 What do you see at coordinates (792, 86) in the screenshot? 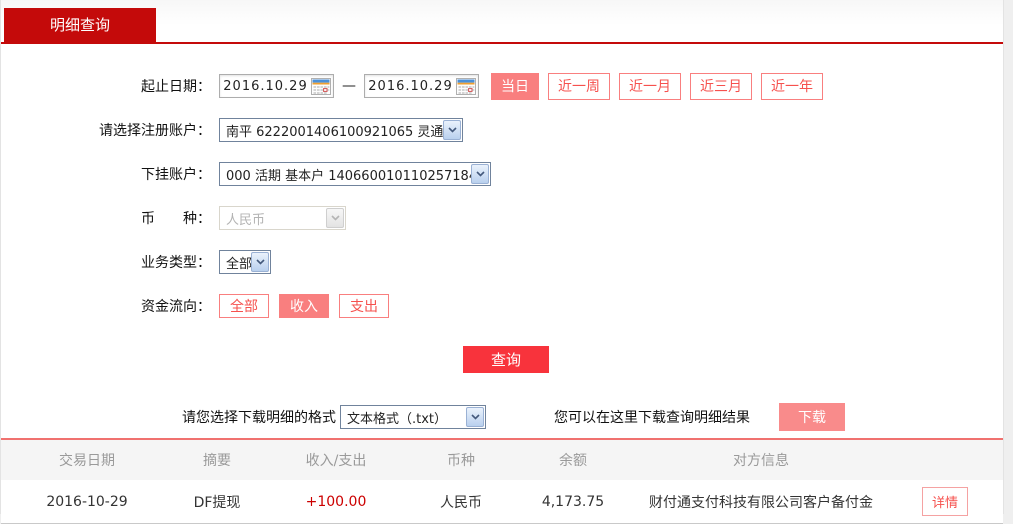
I see `quick-range-year-button: 近一年` at bounding box center [792, 86].